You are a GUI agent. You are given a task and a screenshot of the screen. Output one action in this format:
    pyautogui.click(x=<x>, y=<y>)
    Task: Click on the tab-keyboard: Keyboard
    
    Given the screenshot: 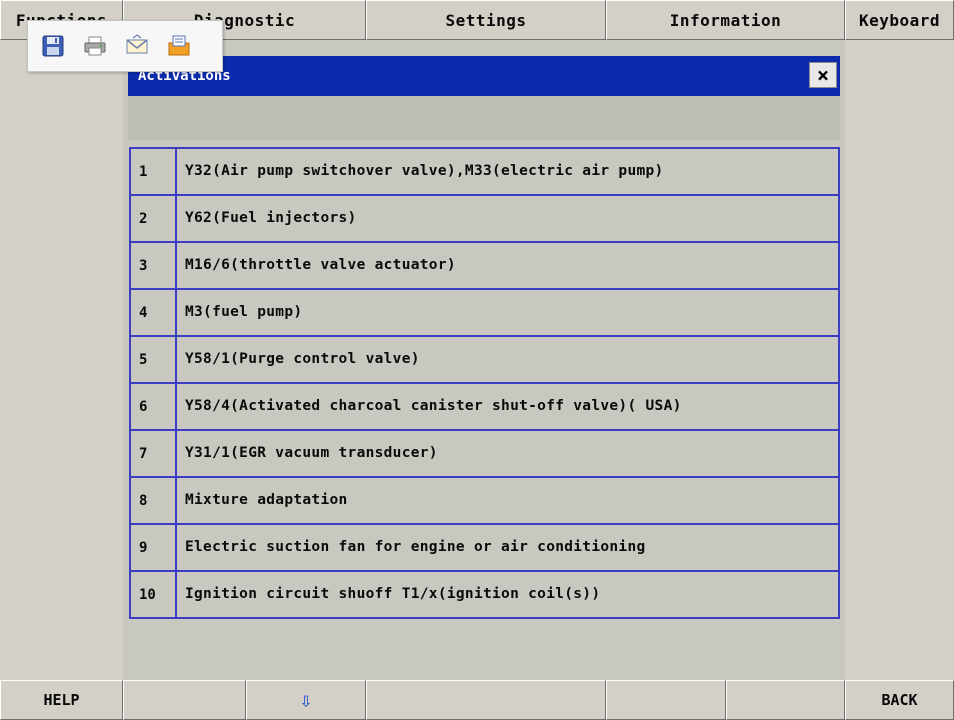 What is the action you would take?
    pyautogui.click(x=899, y=20)
    